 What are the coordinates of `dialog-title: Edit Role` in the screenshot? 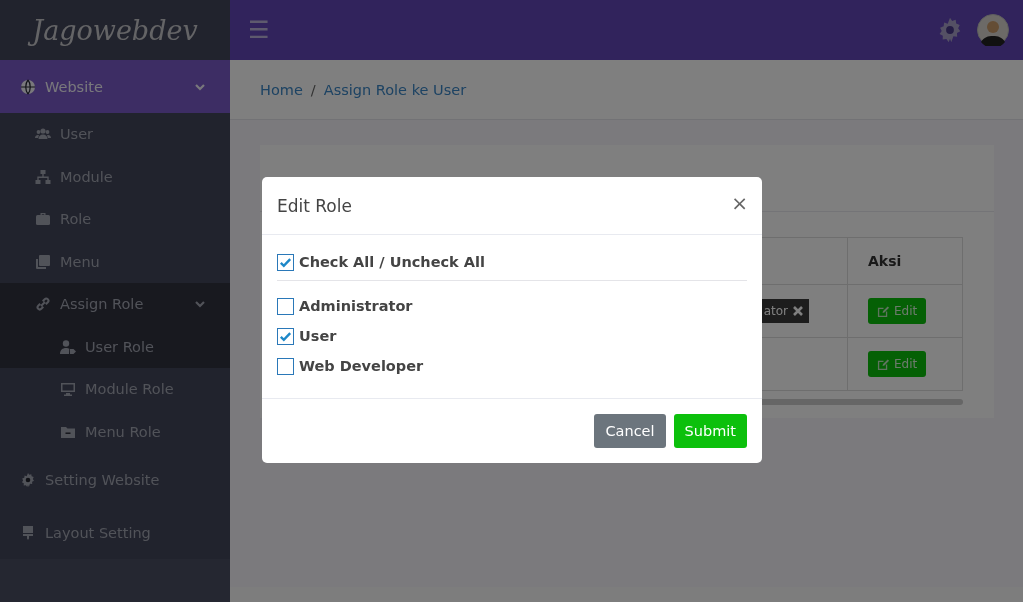 It's located at (314, 205).